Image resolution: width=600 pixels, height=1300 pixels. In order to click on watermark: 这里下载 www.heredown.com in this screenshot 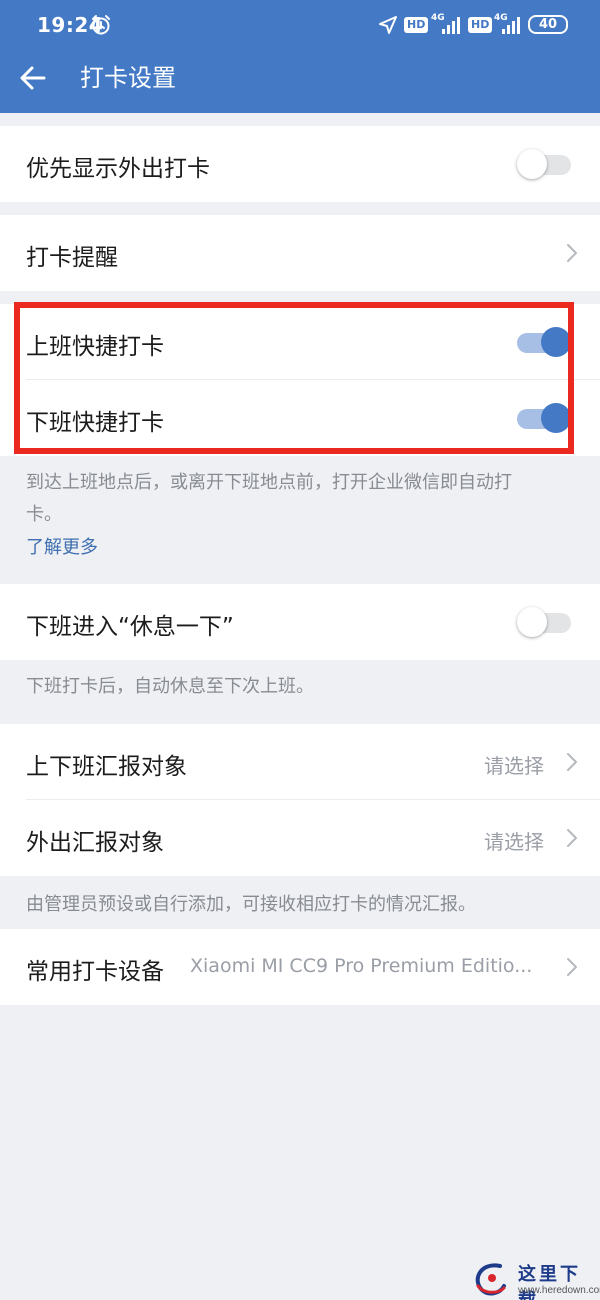, I will do `click(533, 1279)`.